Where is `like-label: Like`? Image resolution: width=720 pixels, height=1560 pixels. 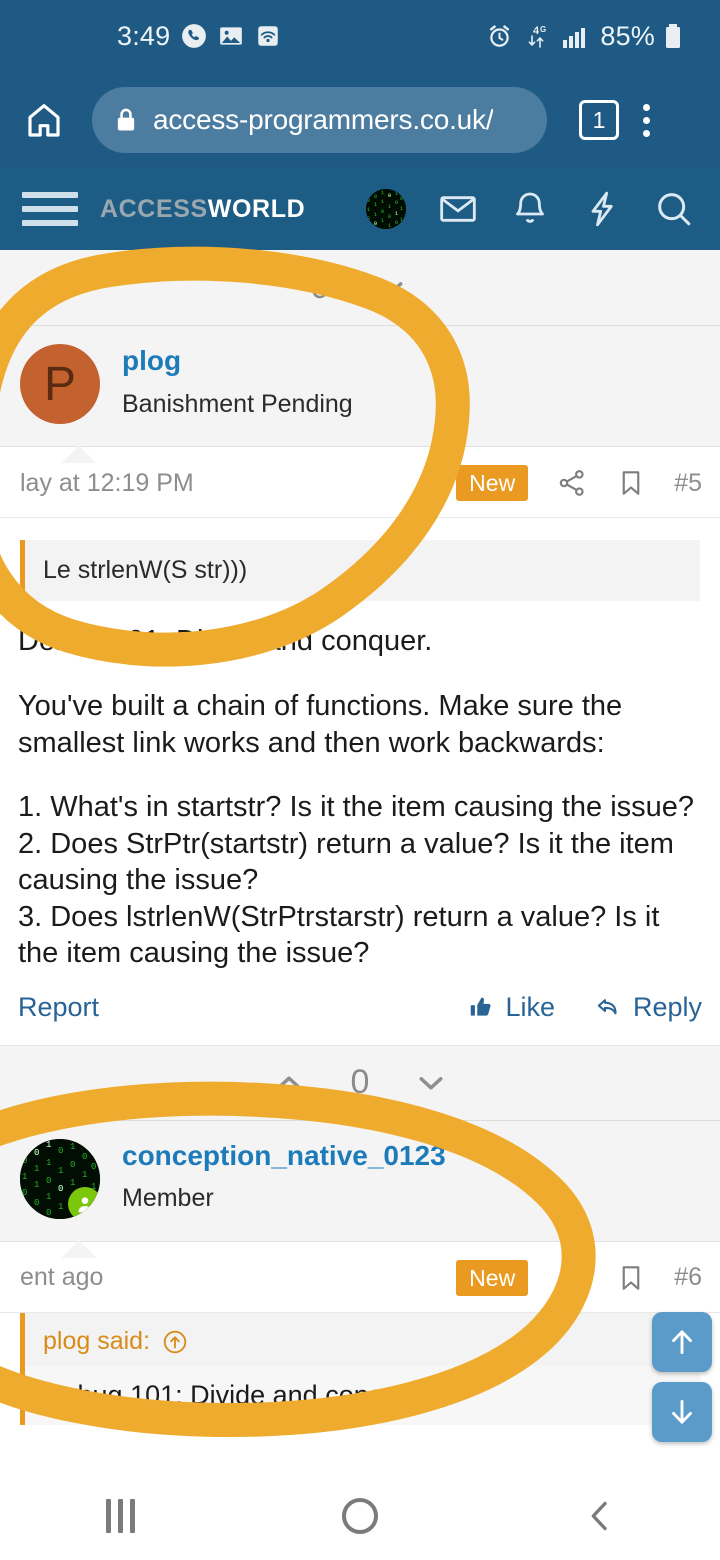 like-label: Like is located at coordinates (530, 1006).